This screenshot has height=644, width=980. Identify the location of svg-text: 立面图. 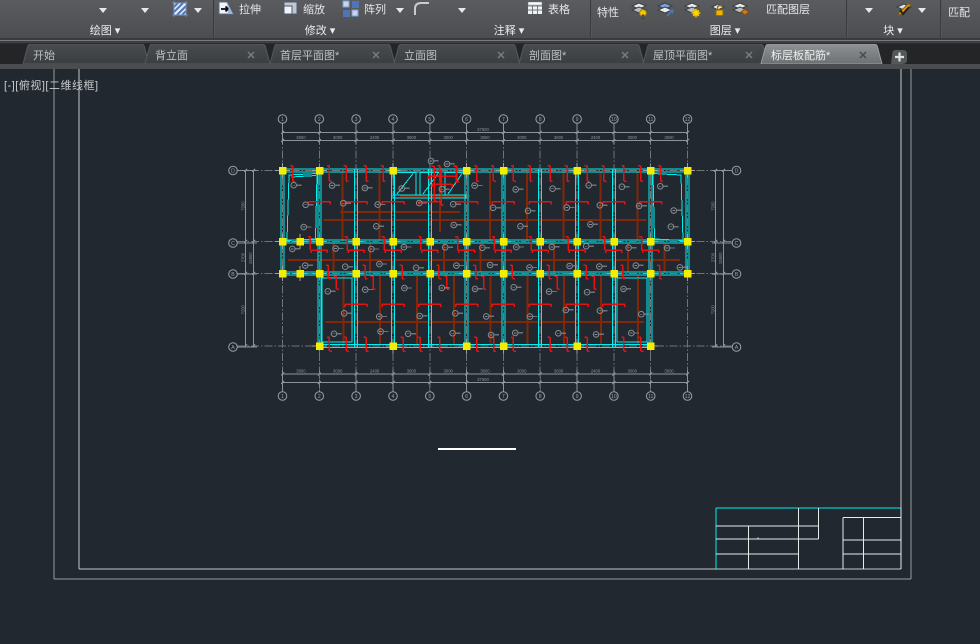
(420, 55).